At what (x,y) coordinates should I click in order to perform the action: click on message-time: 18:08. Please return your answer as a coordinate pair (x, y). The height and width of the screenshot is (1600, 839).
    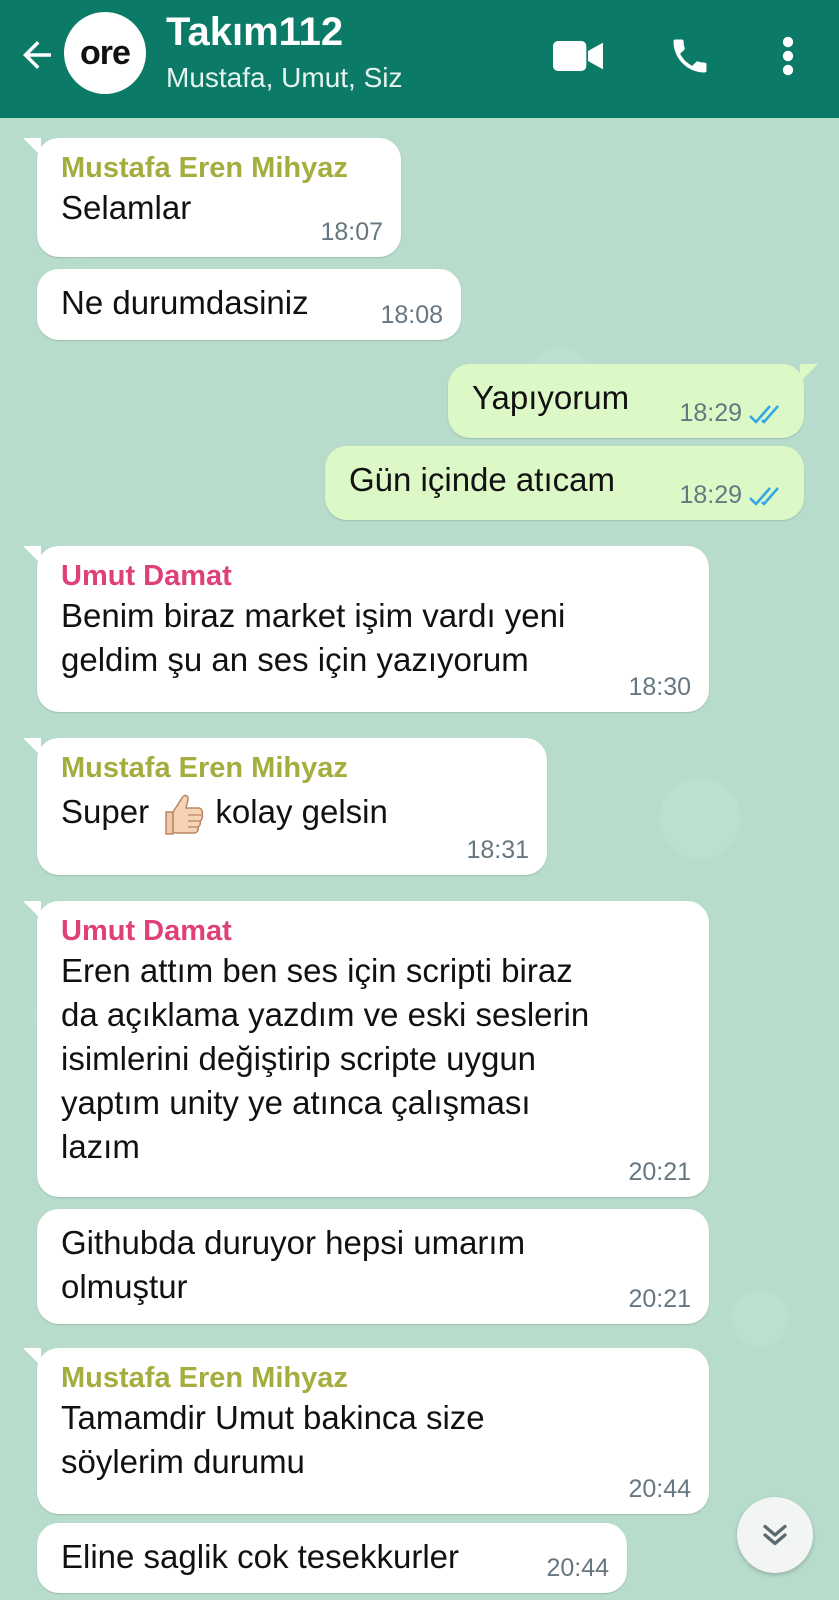
    Looking at the image, I should click on (411, 315).